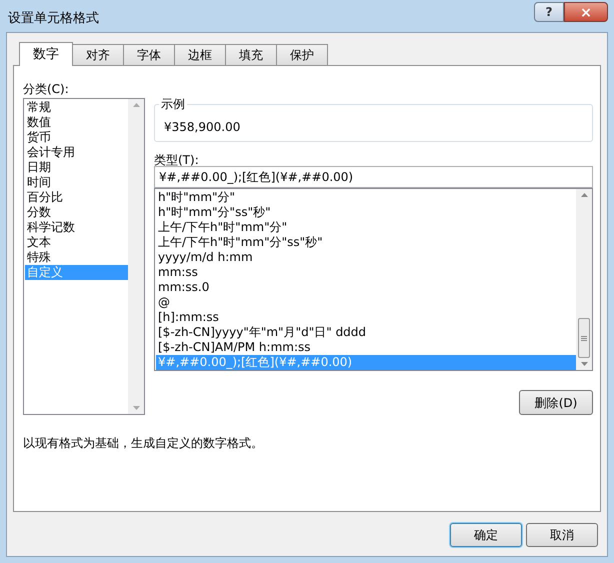  I want to click on list-item: 数值, so click(76, 122).